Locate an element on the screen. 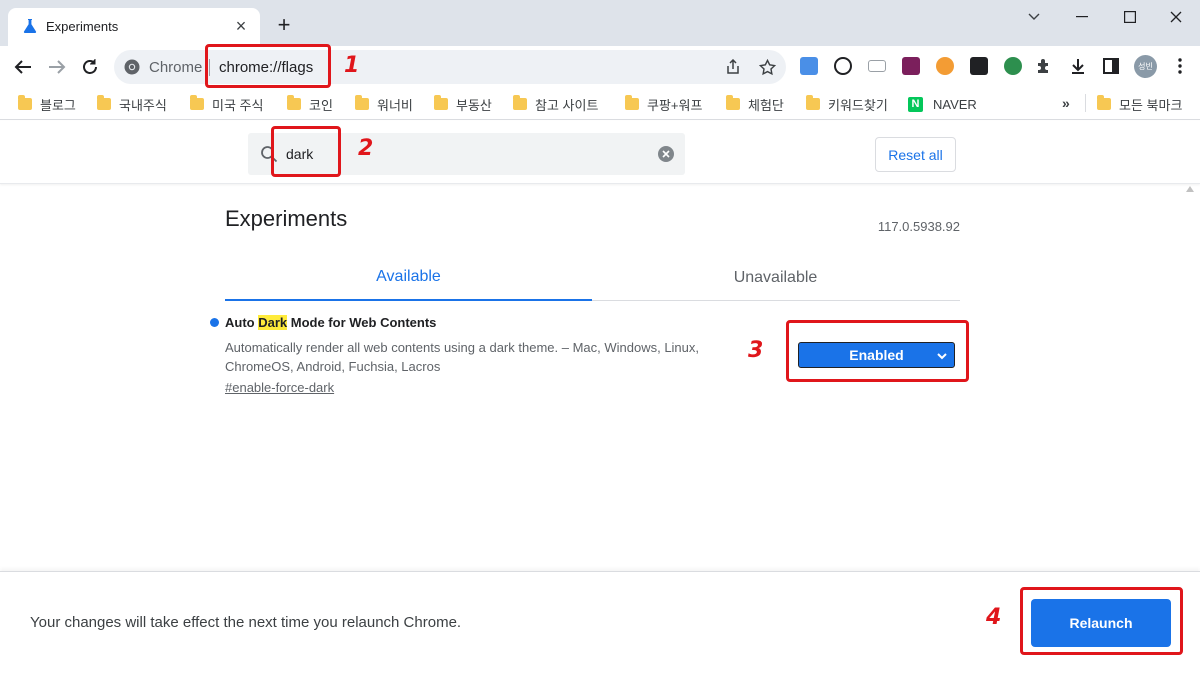 Image resolution: width=1200 pixels, height=673 pixels. close-window-icon is located at coordinates (1176, 17).